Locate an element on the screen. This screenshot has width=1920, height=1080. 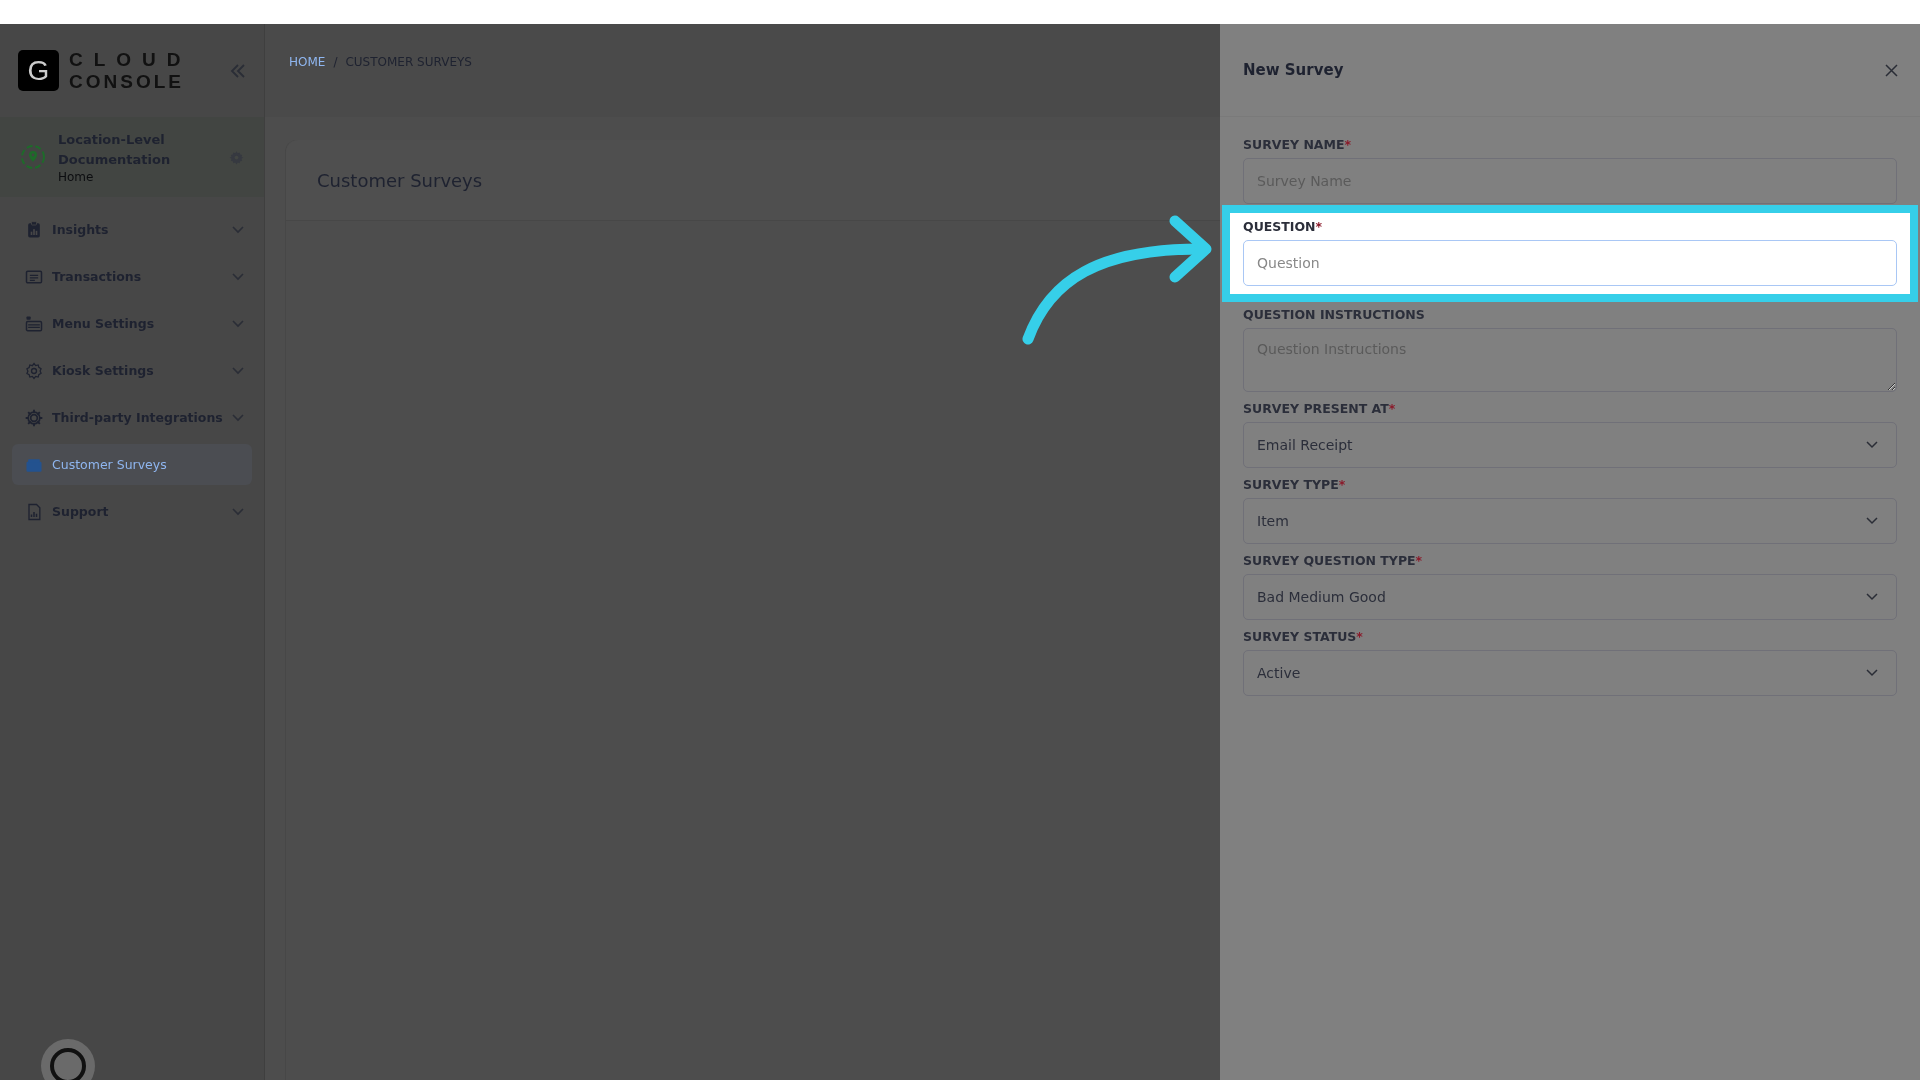
field-label: SURVEY QUESTION TYPE* is located at coordinates (1333, 560).